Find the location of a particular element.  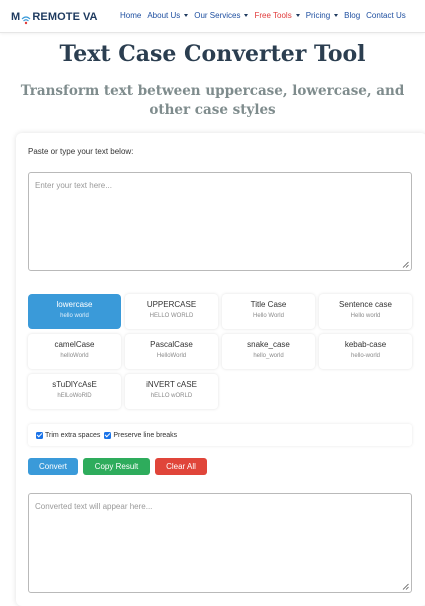

nav-home-label: Home is located at coordinates (131, 15).